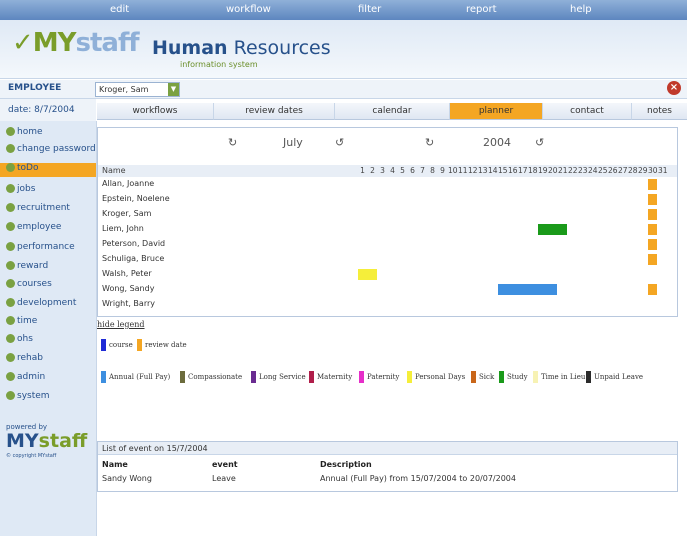  Describe the element at coordinates (48, 170) in the screenshot. I see `sidebar-item-todo: toDo` at that location.